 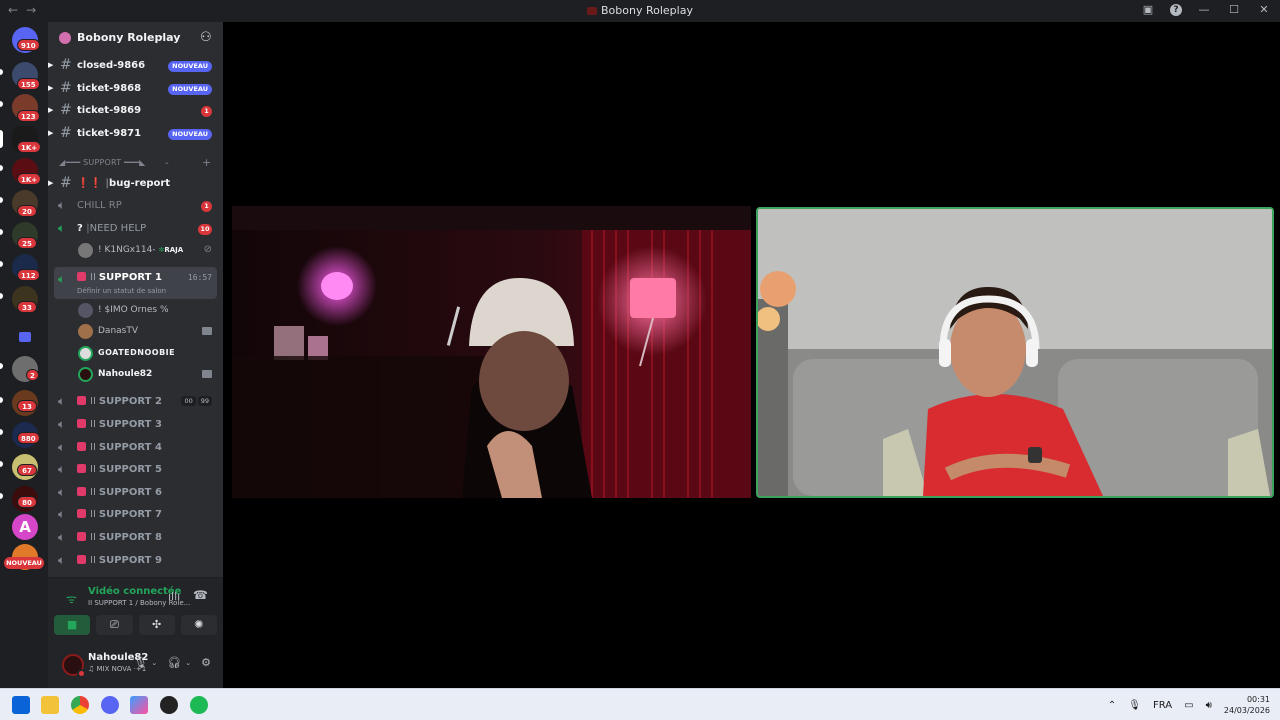 What do you see at coordinates (206, 37) in the screenshot?
I see `invite-people-icon: ⚇` at bounding box center [206, 37].